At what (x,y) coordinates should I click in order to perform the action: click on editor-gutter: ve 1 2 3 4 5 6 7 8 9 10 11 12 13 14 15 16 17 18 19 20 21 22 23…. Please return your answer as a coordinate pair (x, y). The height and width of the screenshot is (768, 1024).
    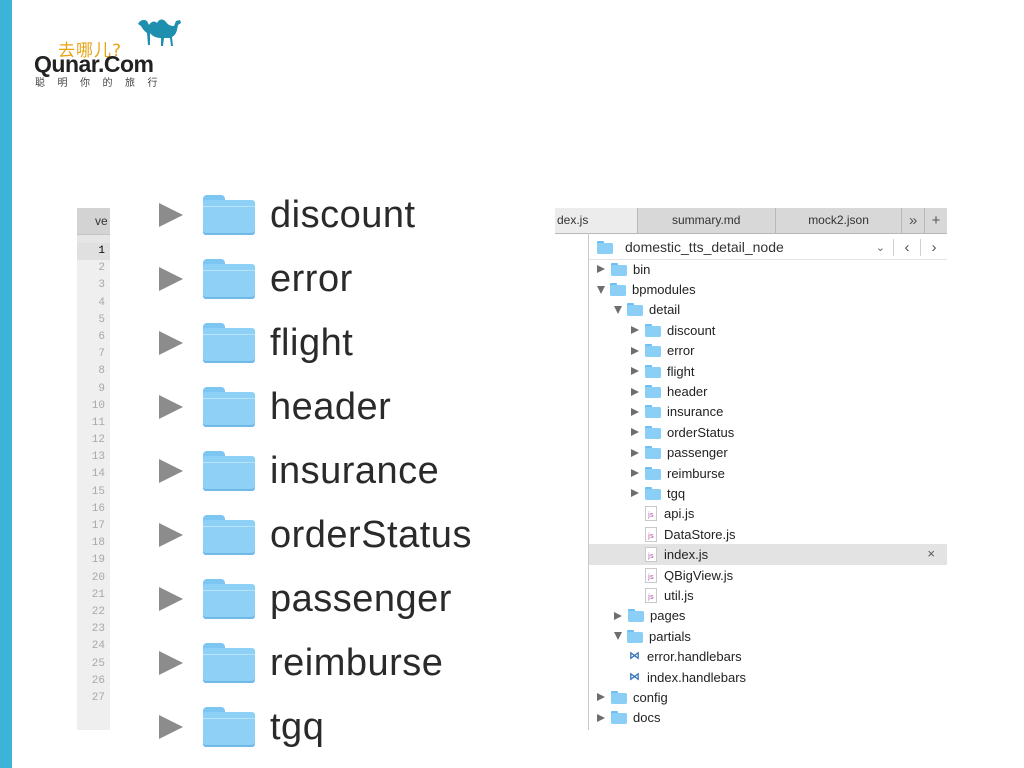
    Looking at the image, I should click on (93, 469).